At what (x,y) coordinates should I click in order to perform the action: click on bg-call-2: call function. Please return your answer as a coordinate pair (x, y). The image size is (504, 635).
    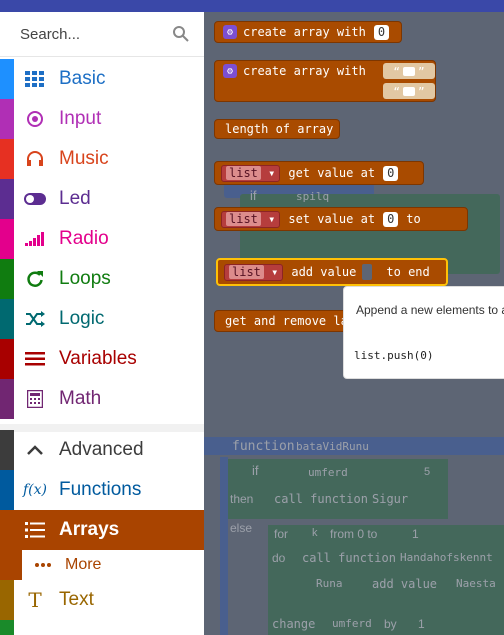
    Looking at the image, I should click on (349, 558).